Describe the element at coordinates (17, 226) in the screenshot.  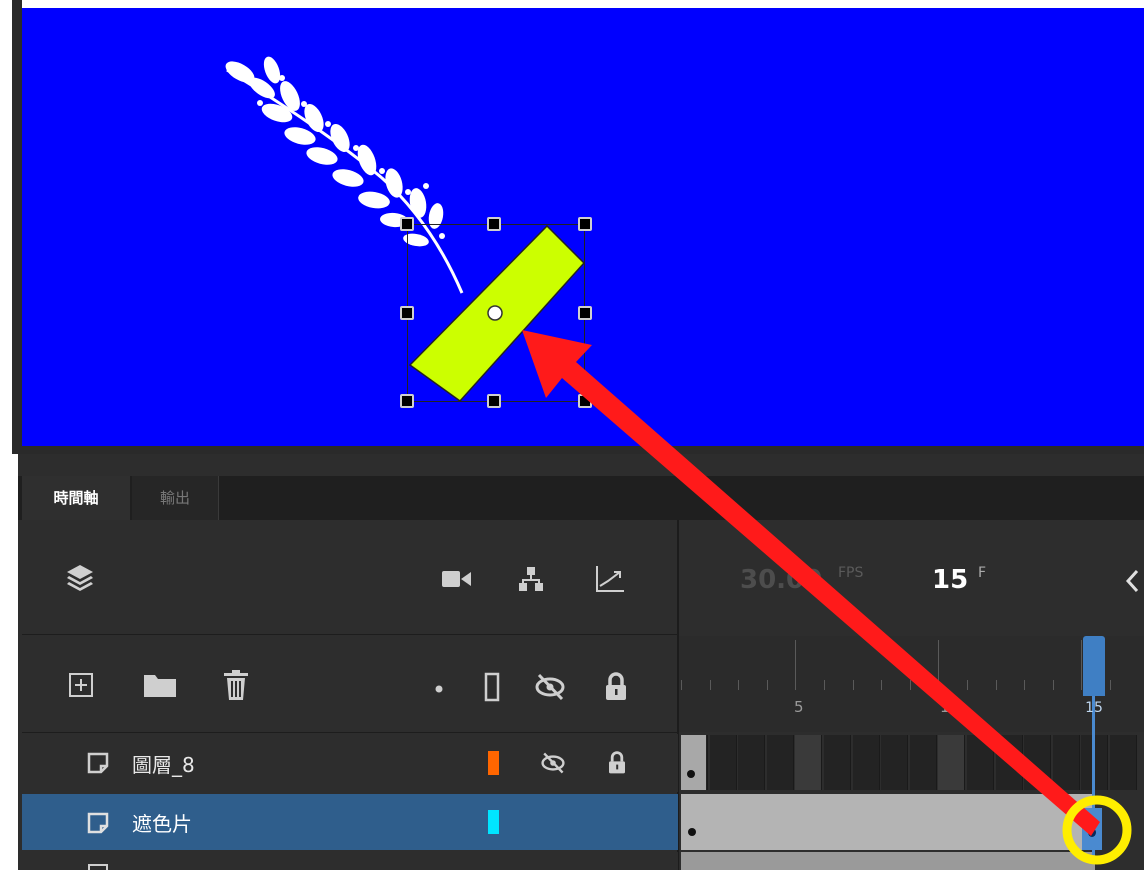
I see `stage-left-edge` at that location.